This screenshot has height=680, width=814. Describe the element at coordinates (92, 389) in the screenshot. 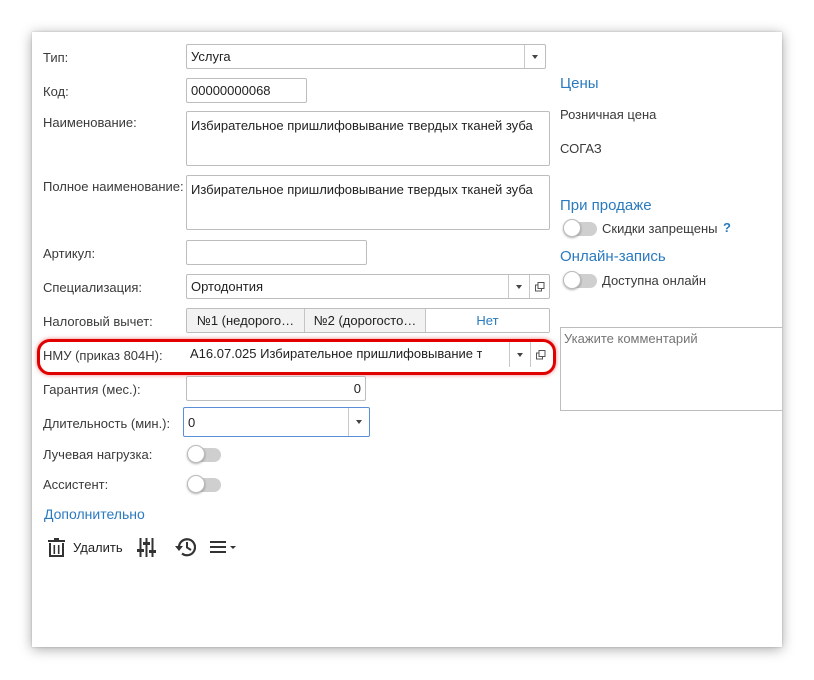

I see `warranty-label: Гарантия (мес.):` at that location.